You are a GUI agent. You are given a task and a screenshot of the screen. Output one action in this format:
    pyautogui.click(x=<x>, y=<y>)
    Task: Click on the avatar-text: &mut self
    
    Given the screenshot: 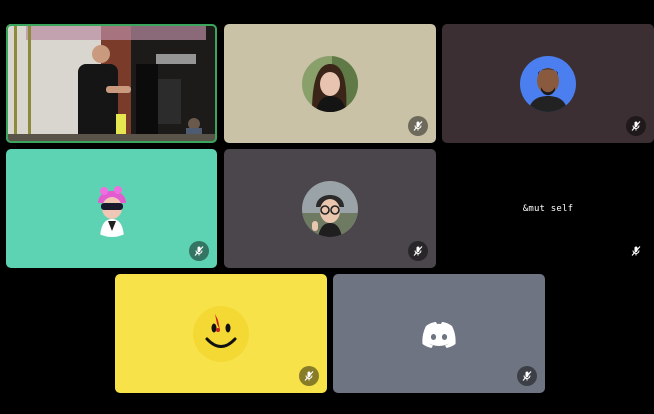 What is the action you would take?
    pyautogui.click(x=548, y=208)
    